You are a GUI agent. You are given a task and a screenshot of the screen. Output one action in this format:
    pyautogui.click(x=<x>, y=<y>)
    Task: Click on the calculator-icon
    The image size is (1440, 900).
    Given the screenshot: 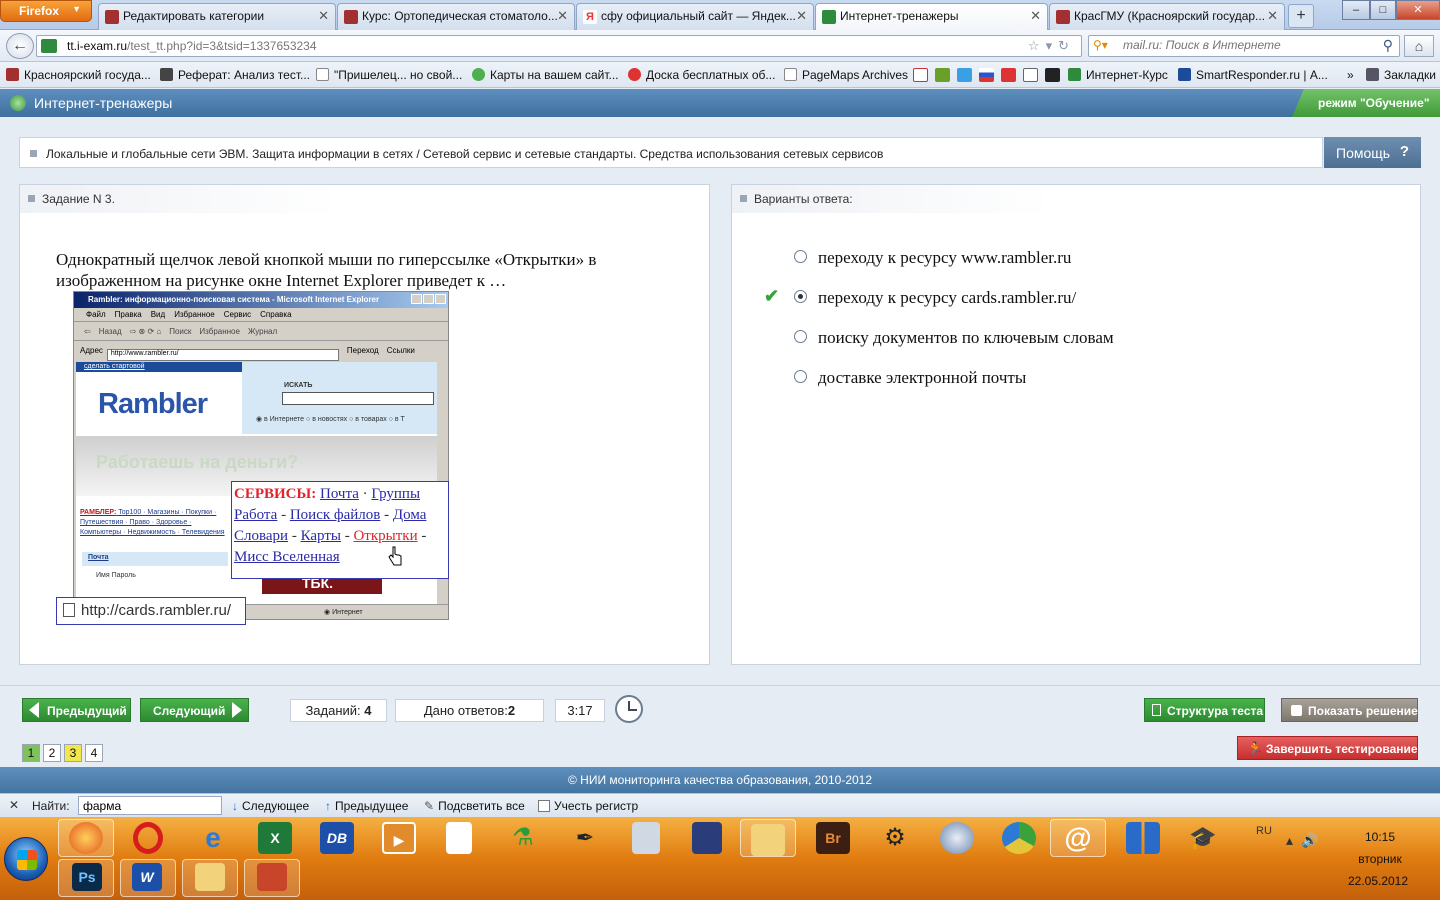 What is the action you would take?
    pyautogui.click(x=646, y=838)
    